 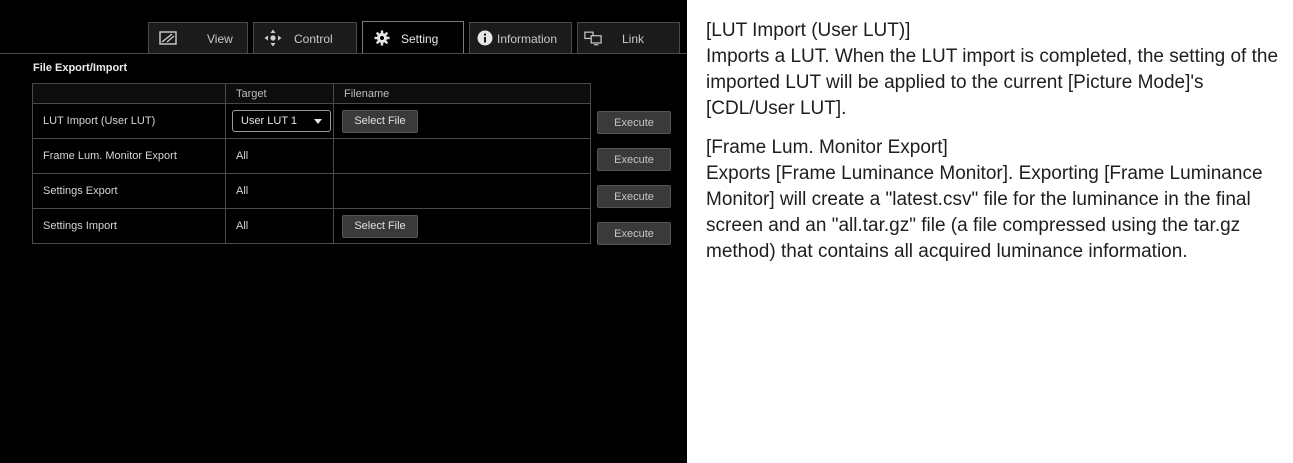 What do you see at coordinates (129, 93) in the screenshot?
I see `header-cell` at bounding box center [129, 93].